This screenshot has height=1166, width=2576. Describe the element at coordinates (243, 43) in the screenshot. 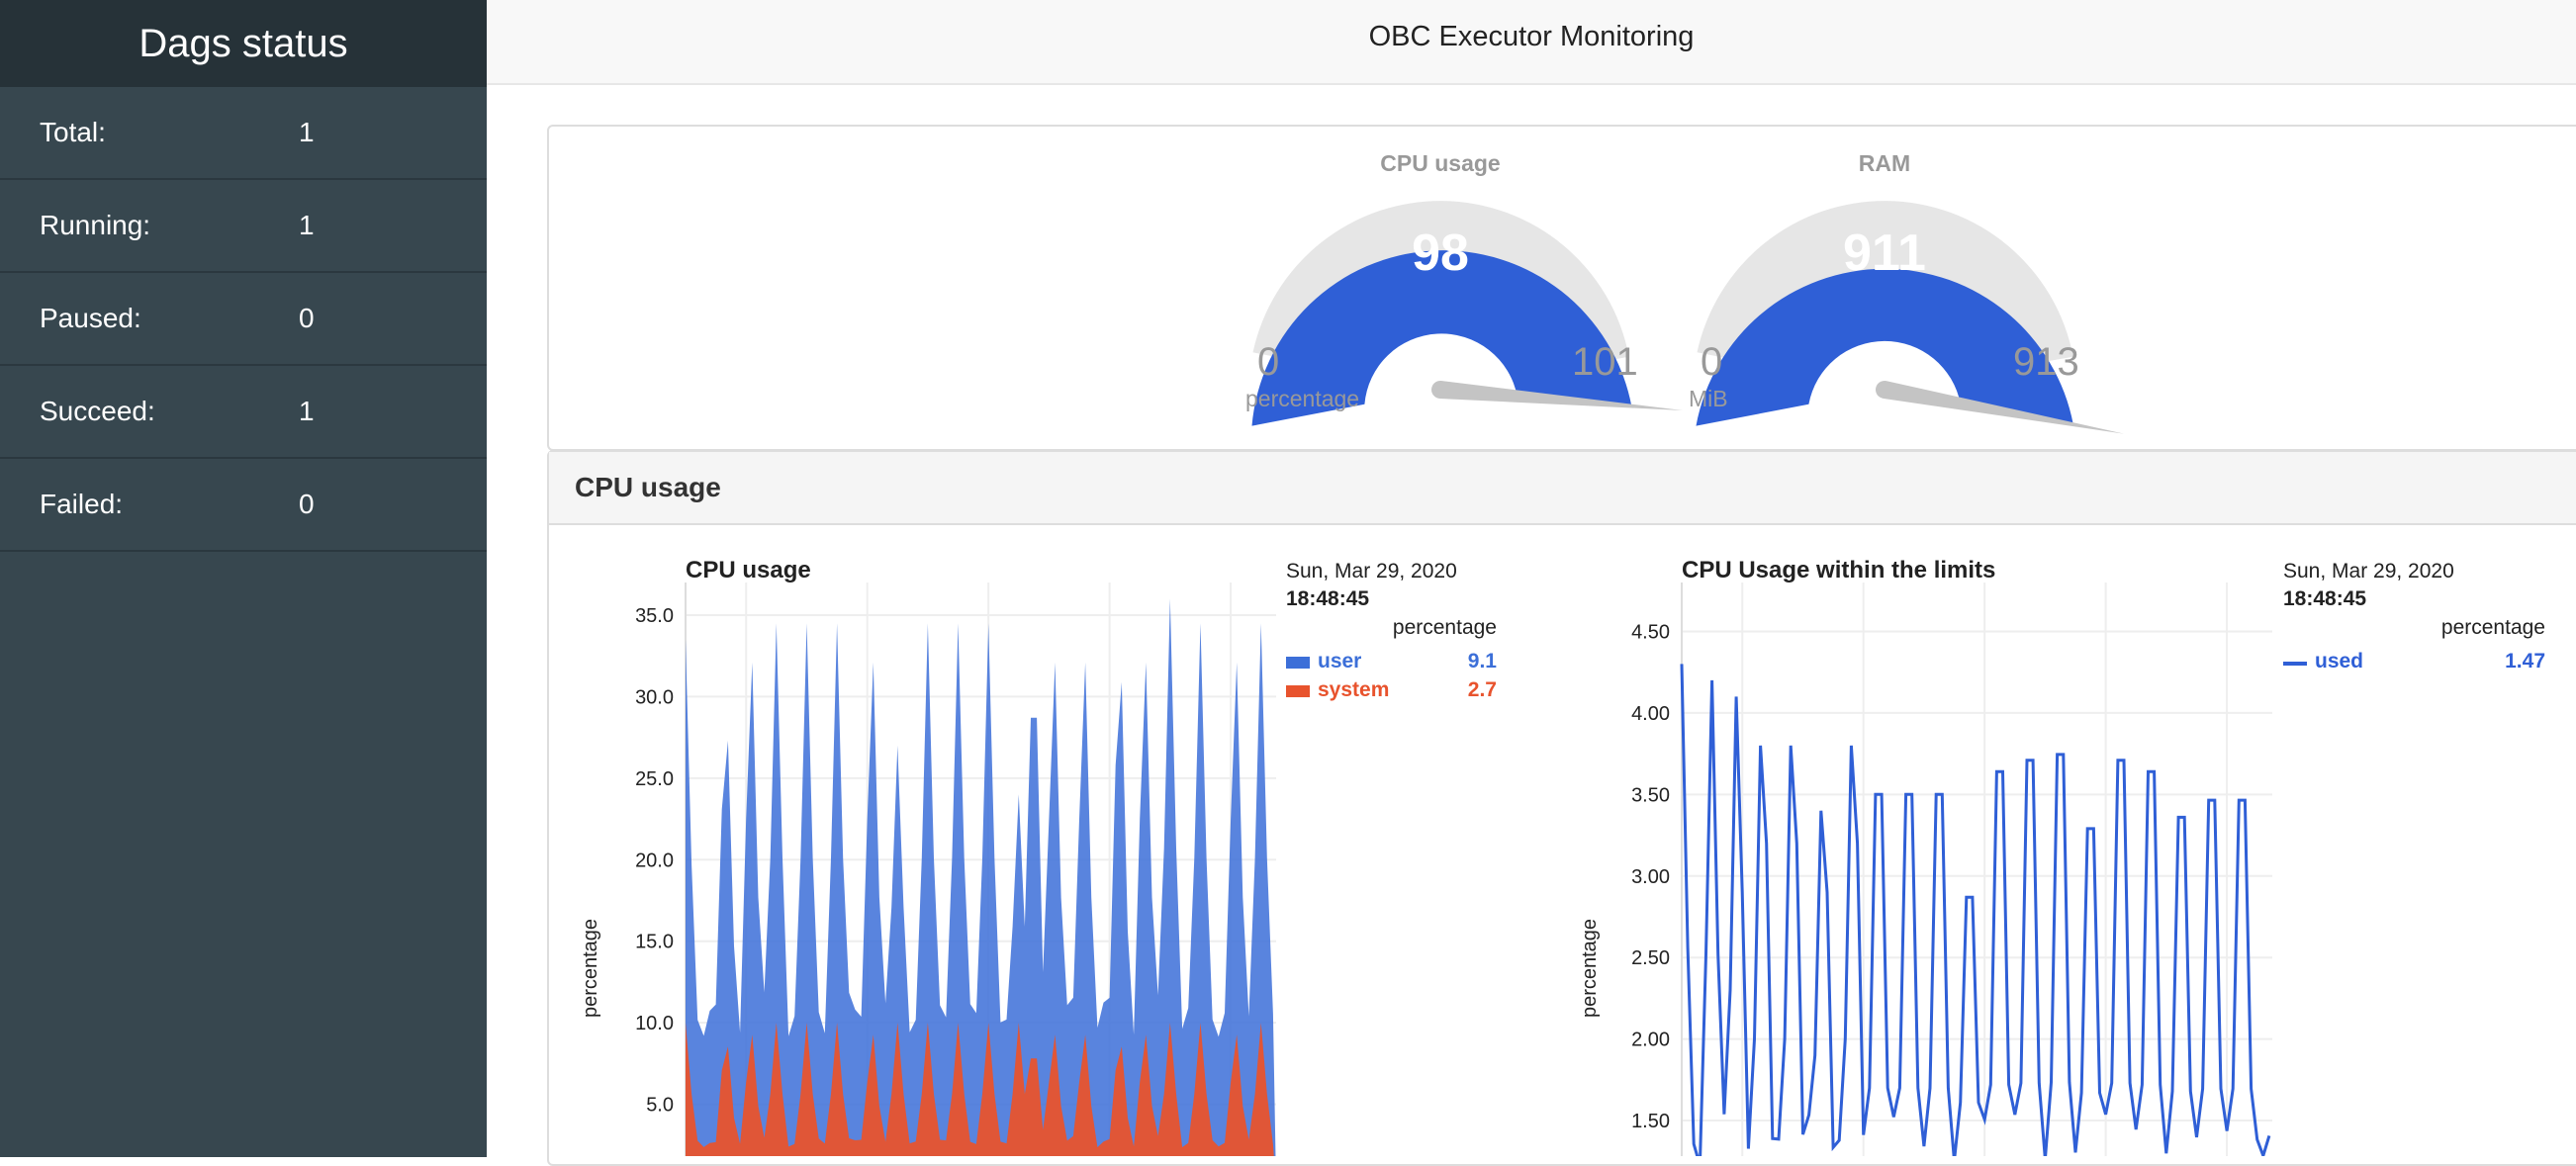

I see `sidebar-title: Dags status` at that location.